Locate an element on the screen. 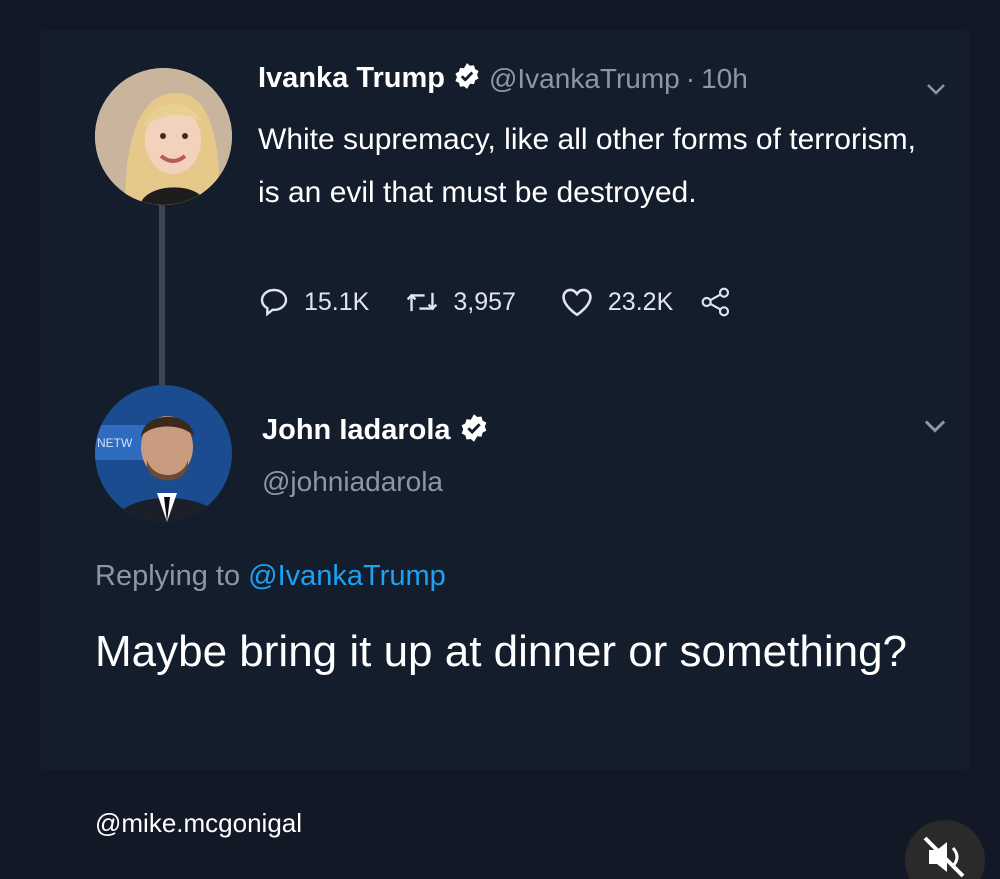 The image size is (1000, 879). svg-text: NETW is located at coordinates (115, 443).